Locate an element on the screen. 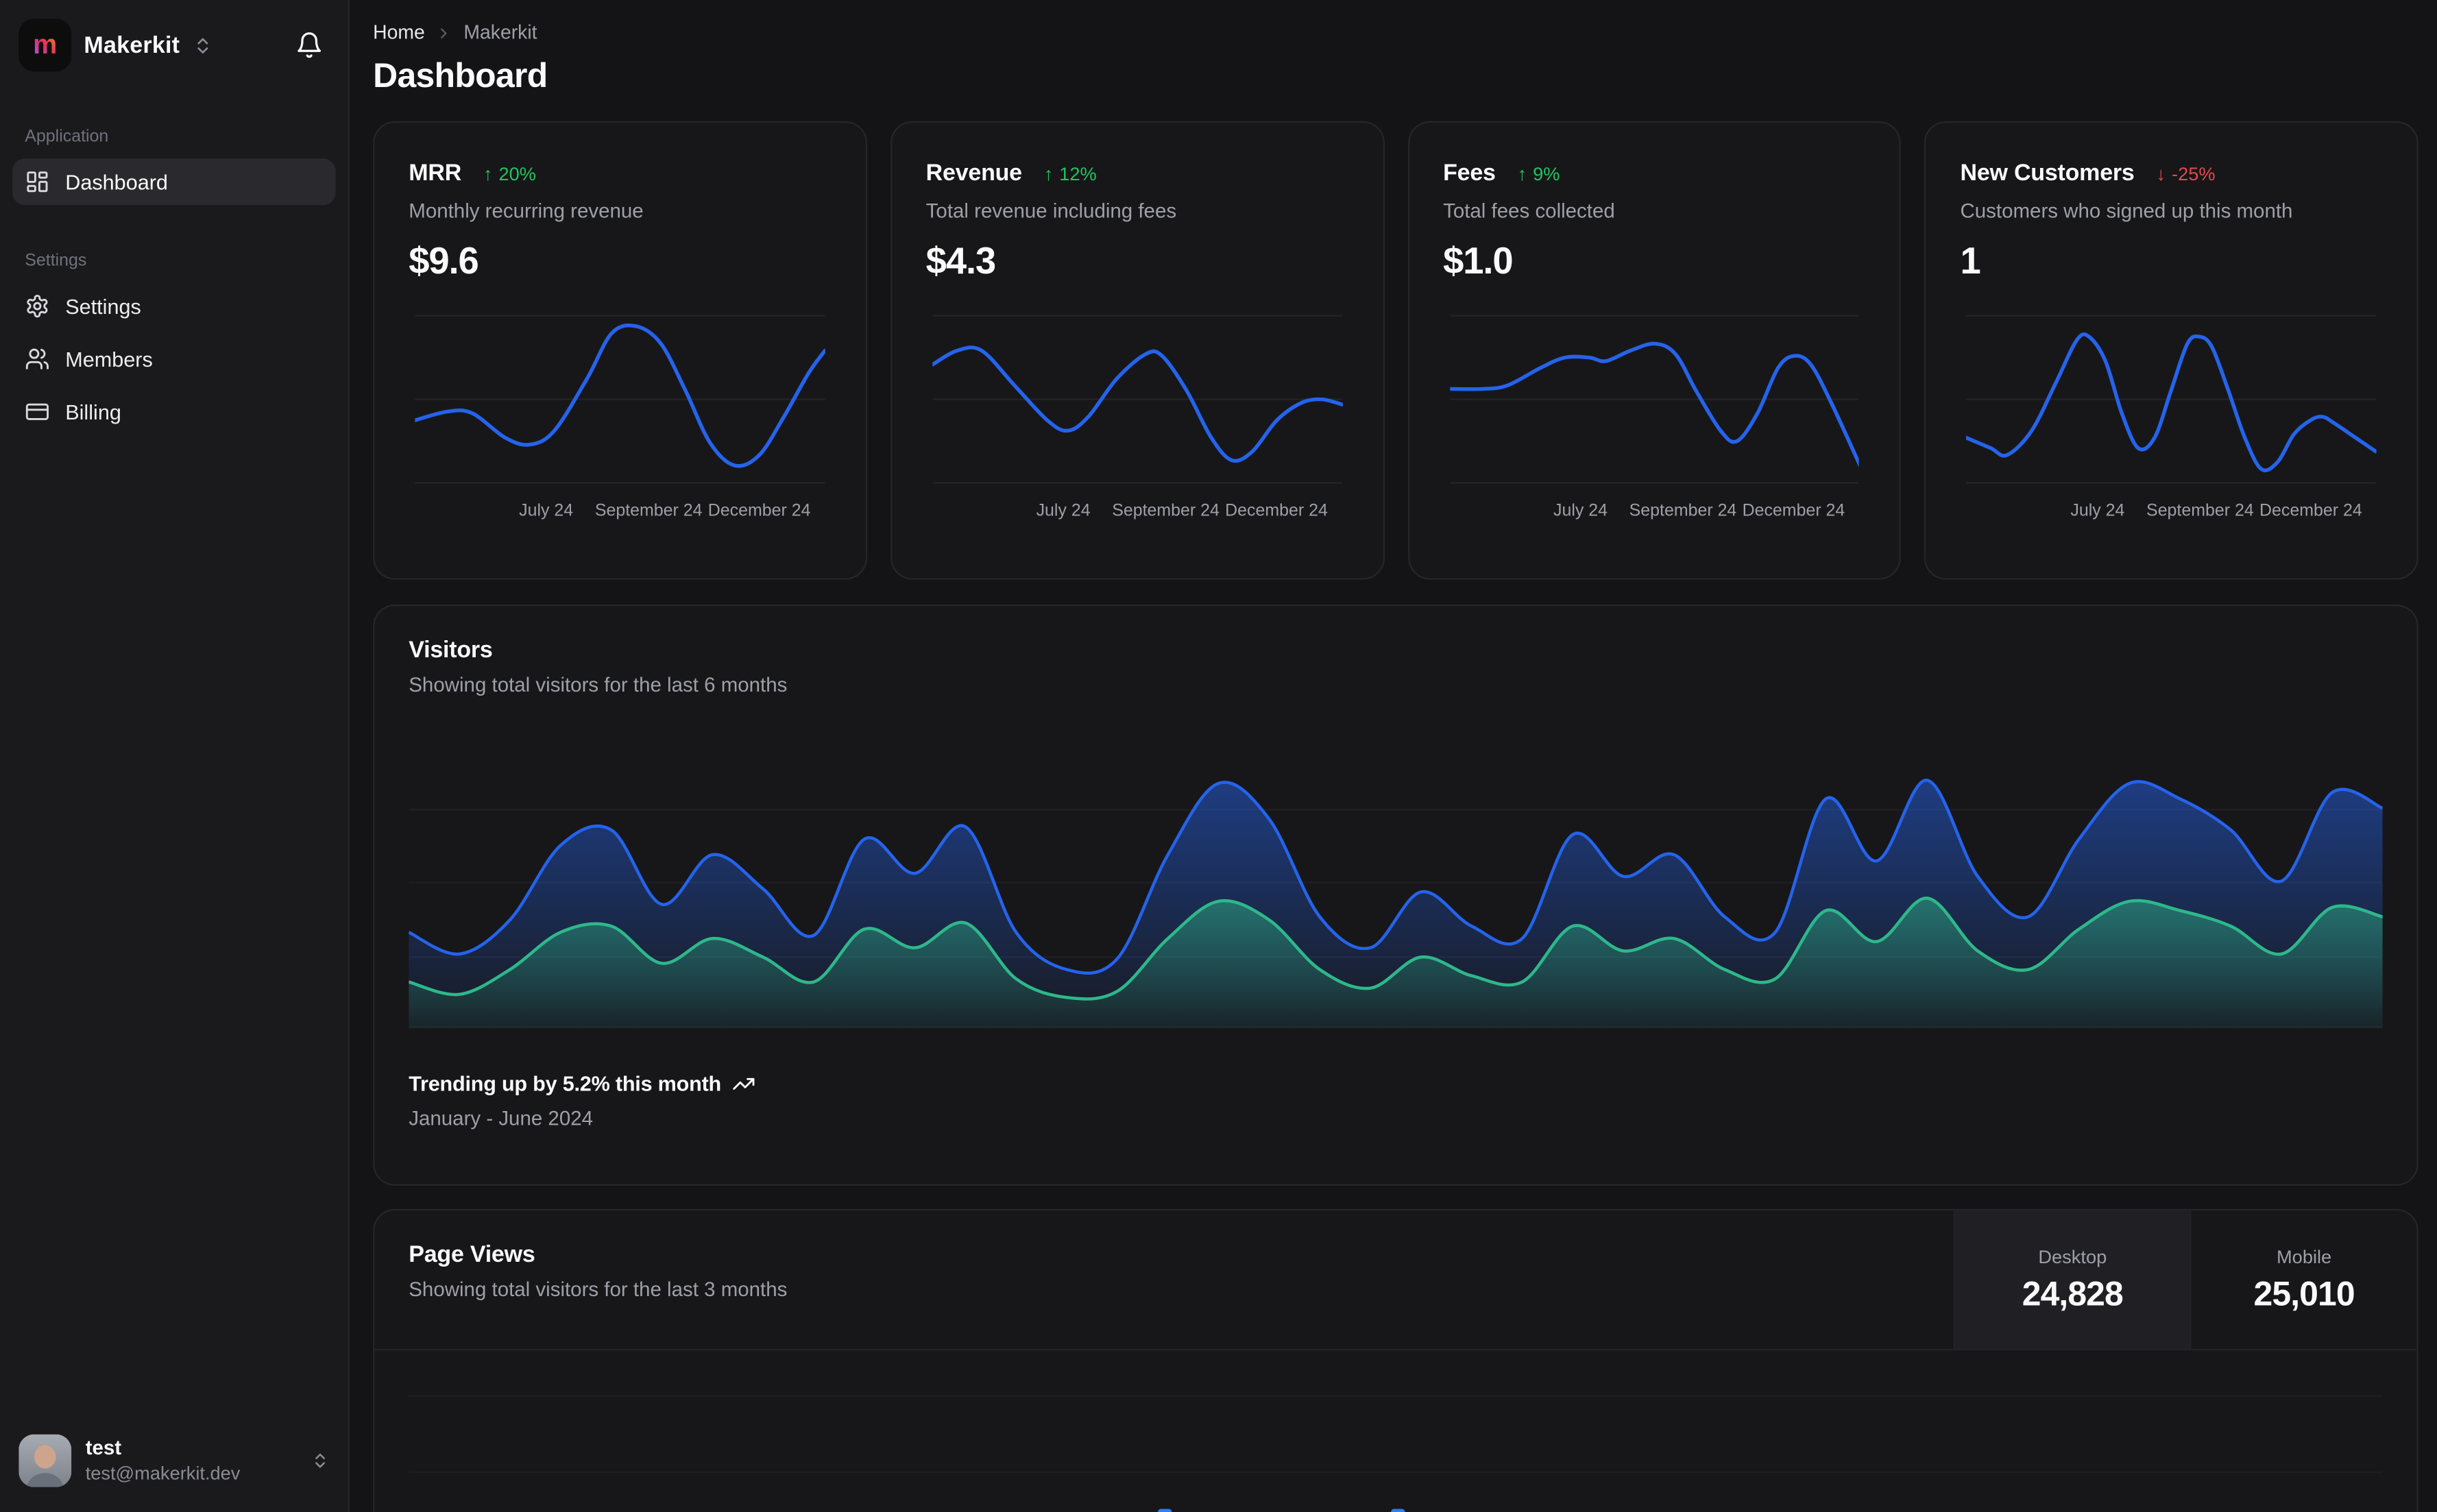 The height and width of the screenshot is (1512, 2437). sidebar-item-billing: Billing is located at coordinates (174, 412).